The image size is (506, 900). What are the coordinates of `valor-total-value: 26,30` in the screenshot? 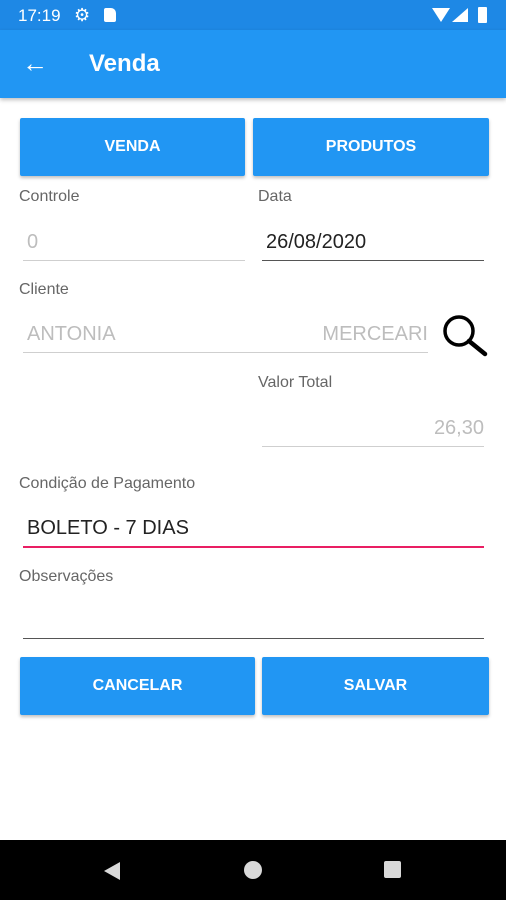 It's located at (458, 428).